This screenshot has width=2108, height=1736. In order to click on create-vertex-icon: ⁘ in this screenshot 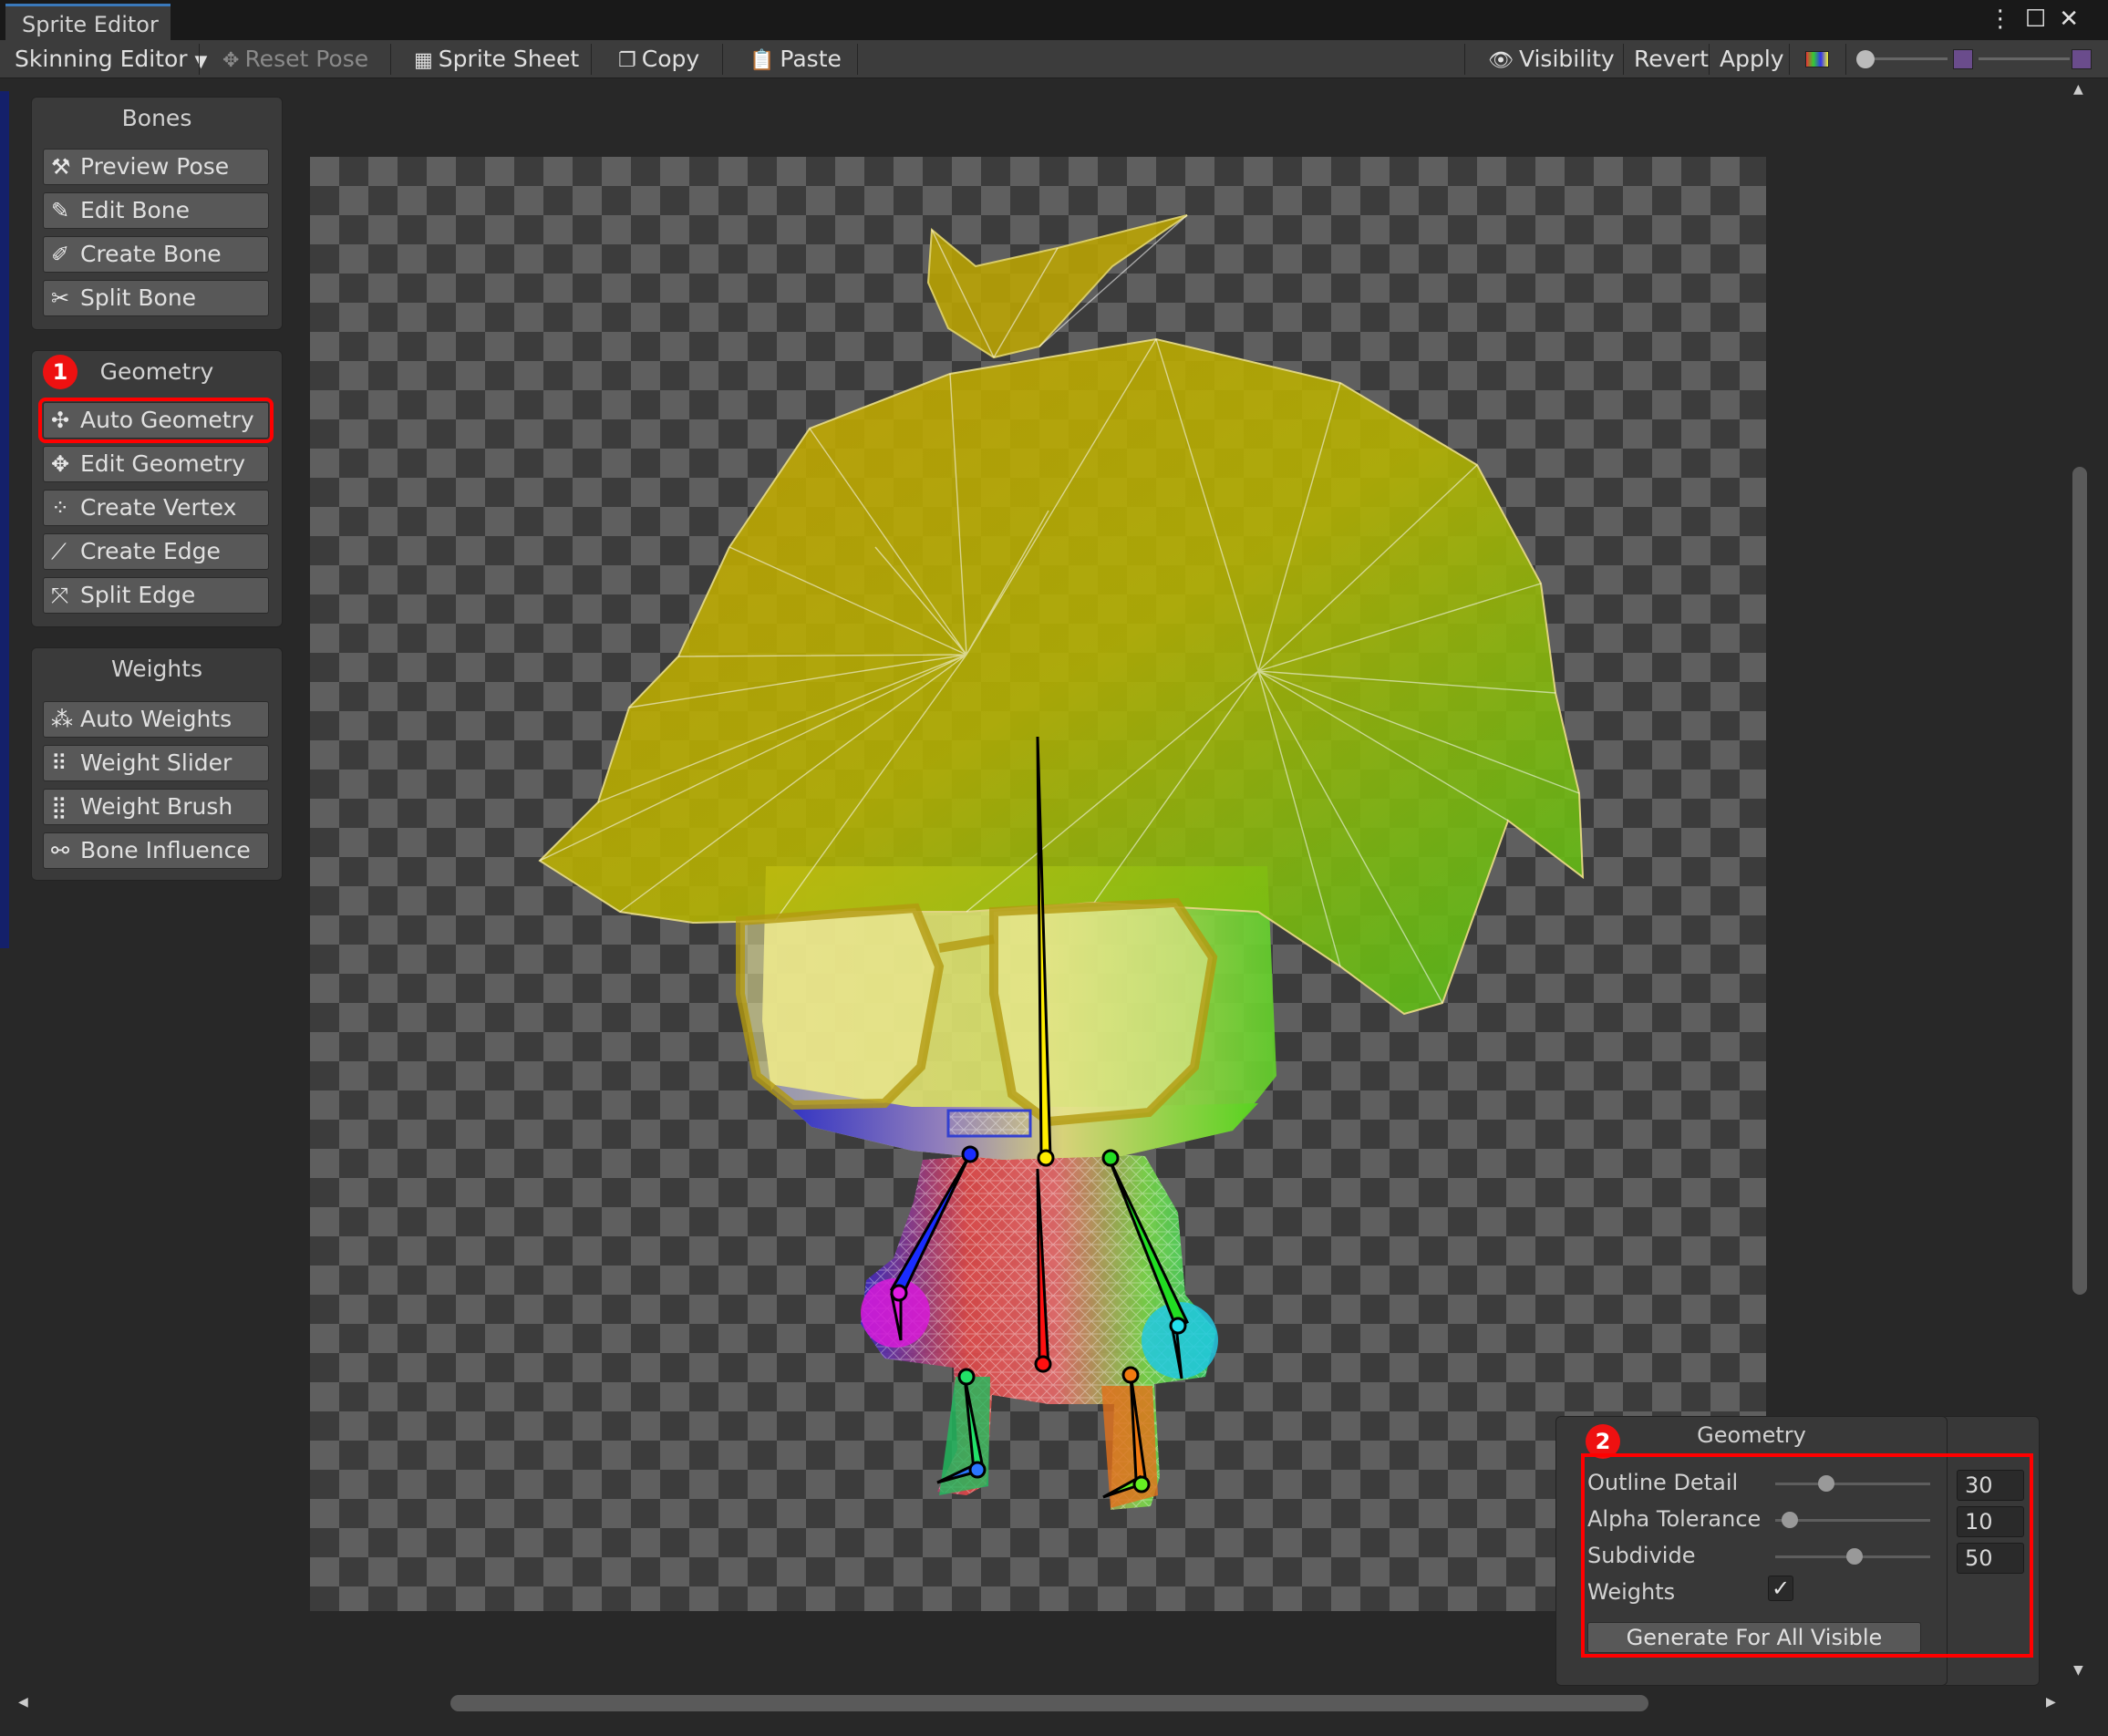, I will do `click(60, 508)`.